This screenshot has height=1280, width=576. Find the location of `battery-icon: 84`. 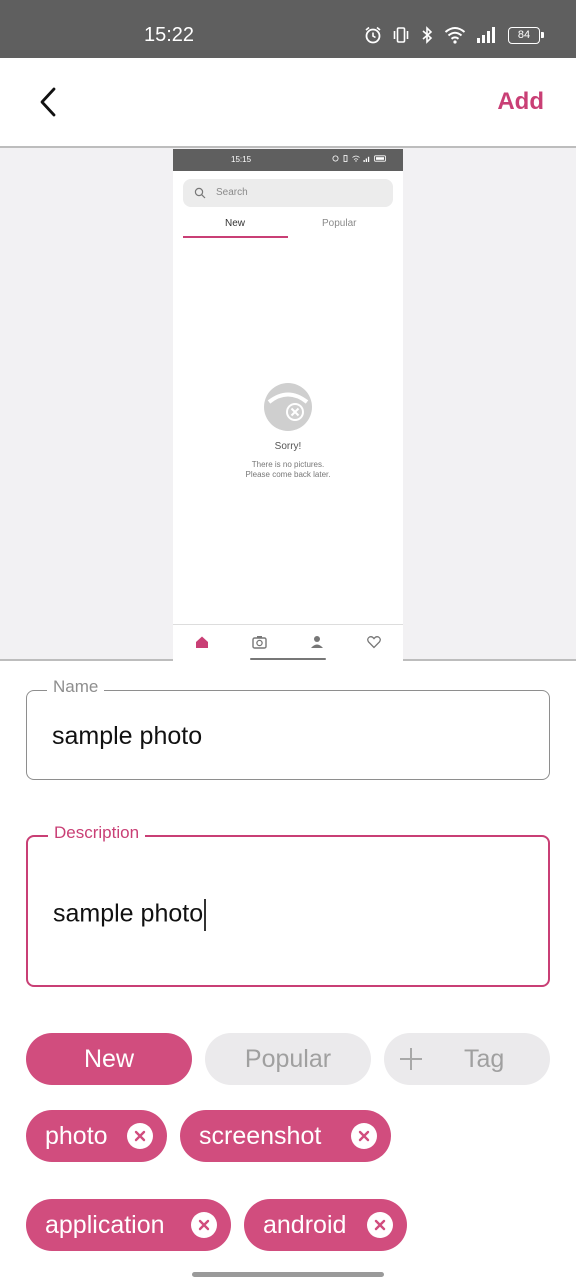

battery-icon: 84 is located at coordinates (526, 35).